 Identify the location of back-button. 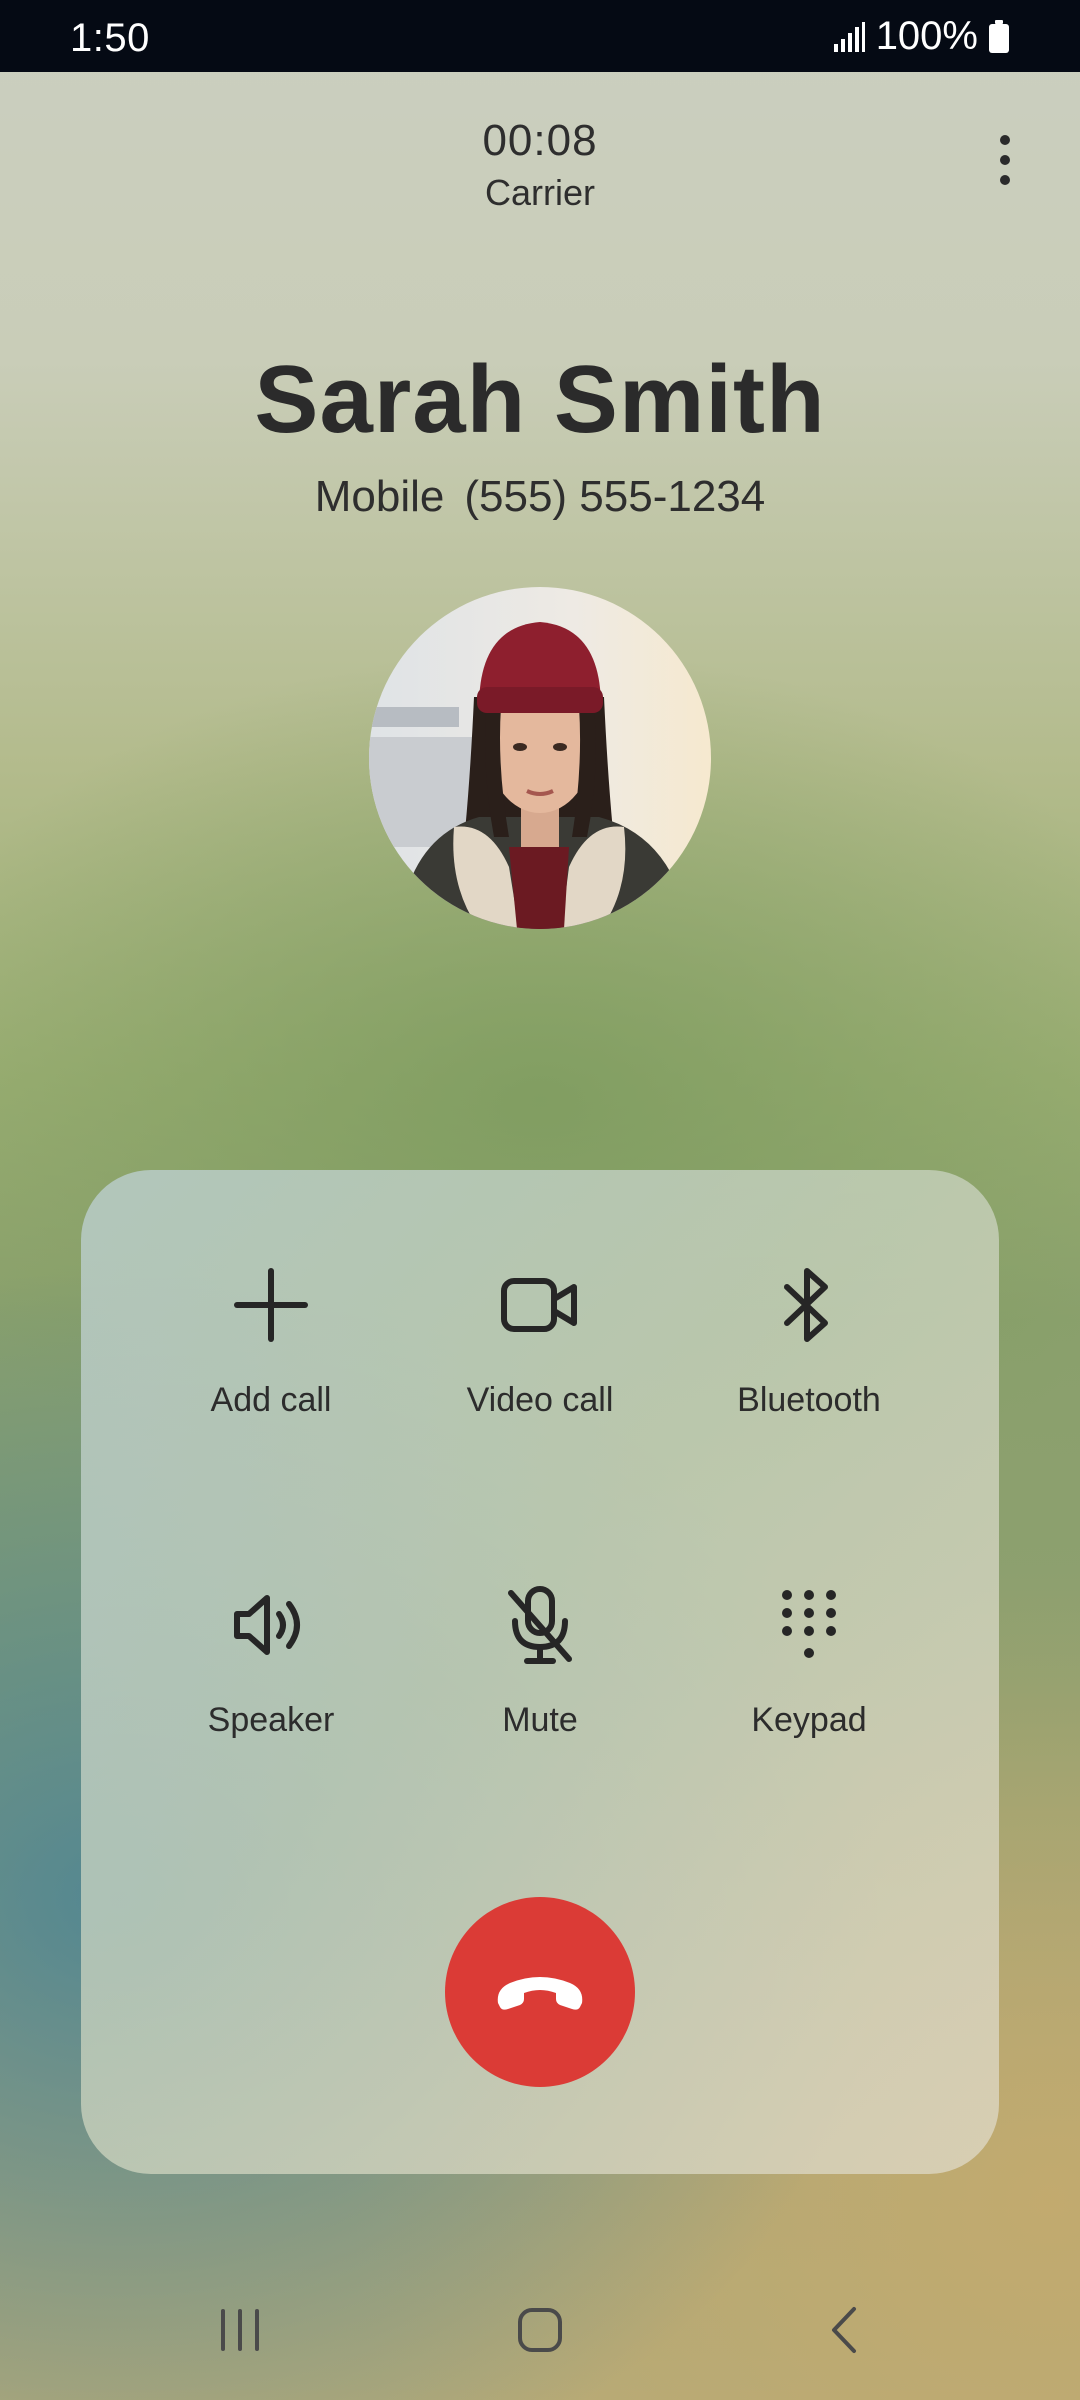
(845, 2330).